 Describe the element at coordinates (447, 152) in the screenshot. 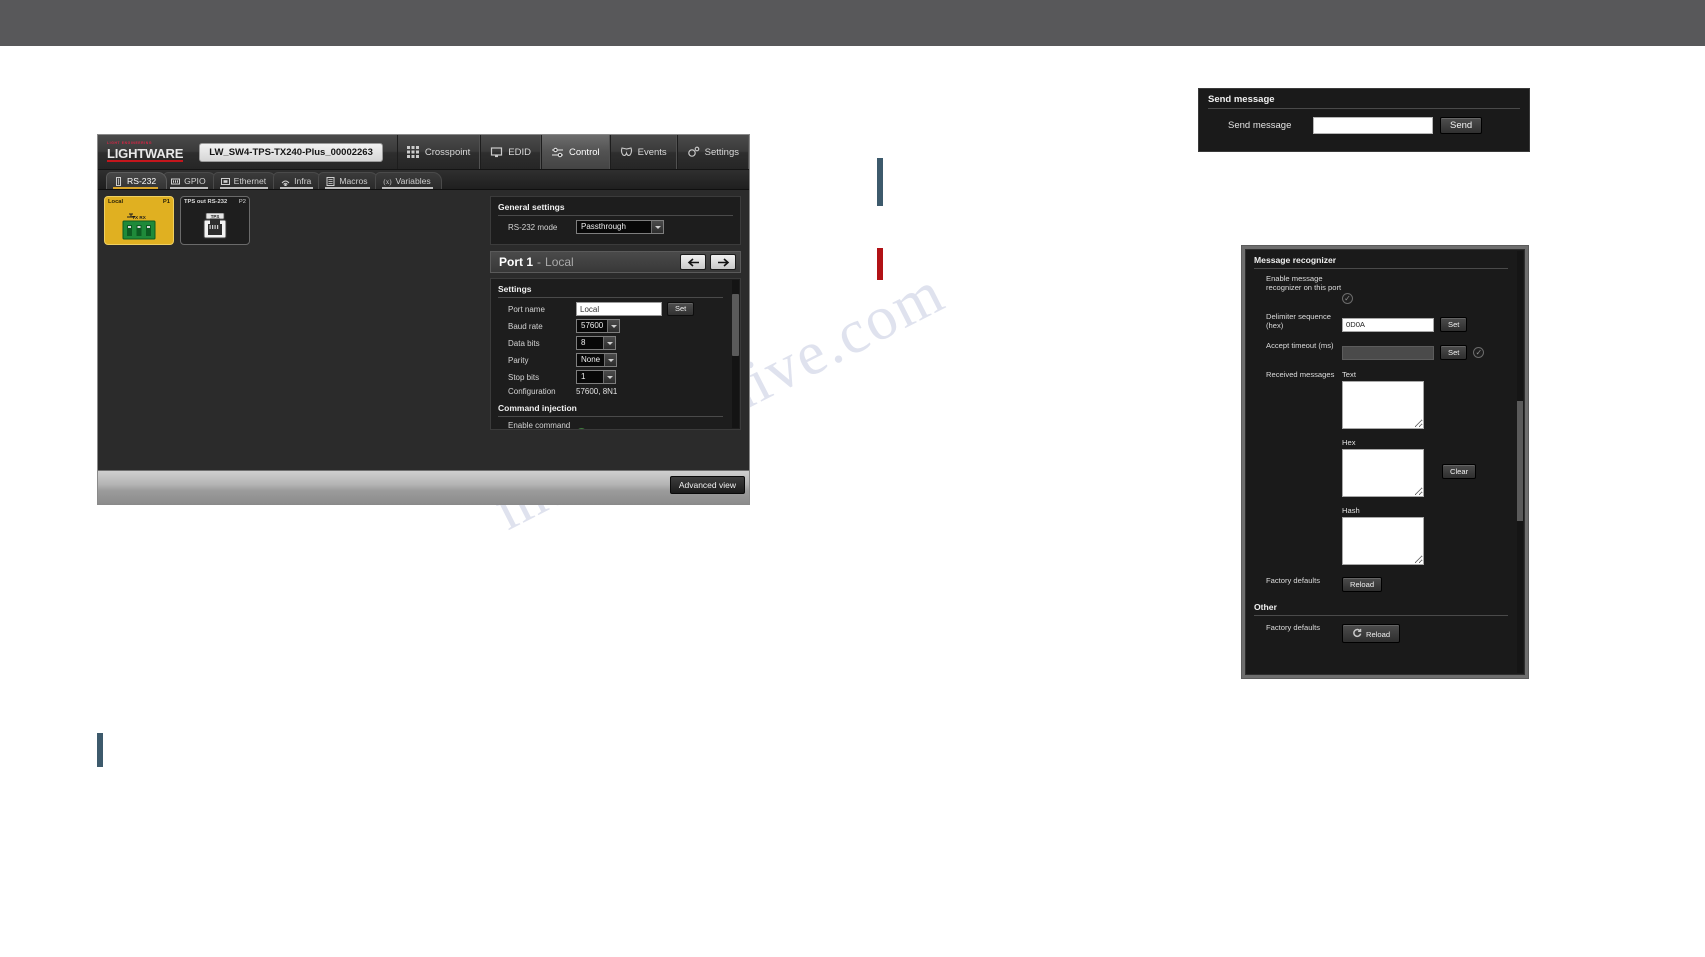

I see `menu-label-crosspoint: Crosspoint` at that location.